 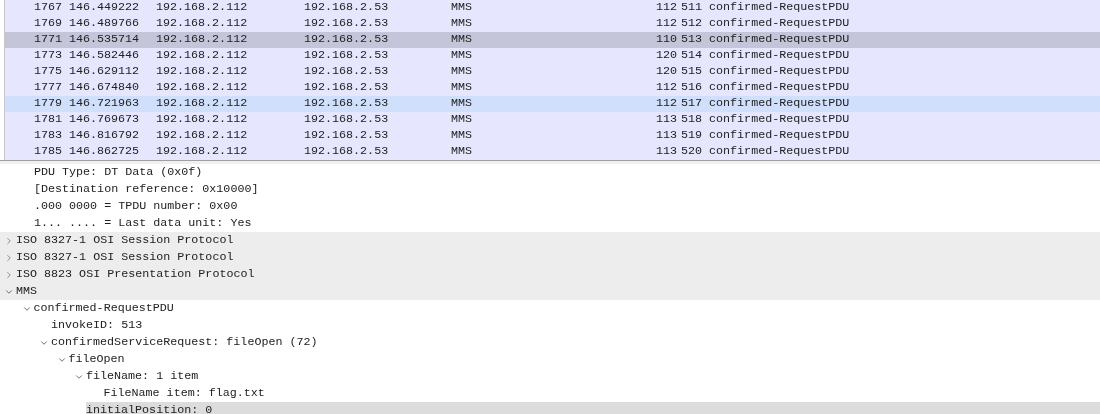 What do you see at coordinates (47, 151) in the screenshot?
I see `table-cell-text: 1785` at bounding box center [47, 151].